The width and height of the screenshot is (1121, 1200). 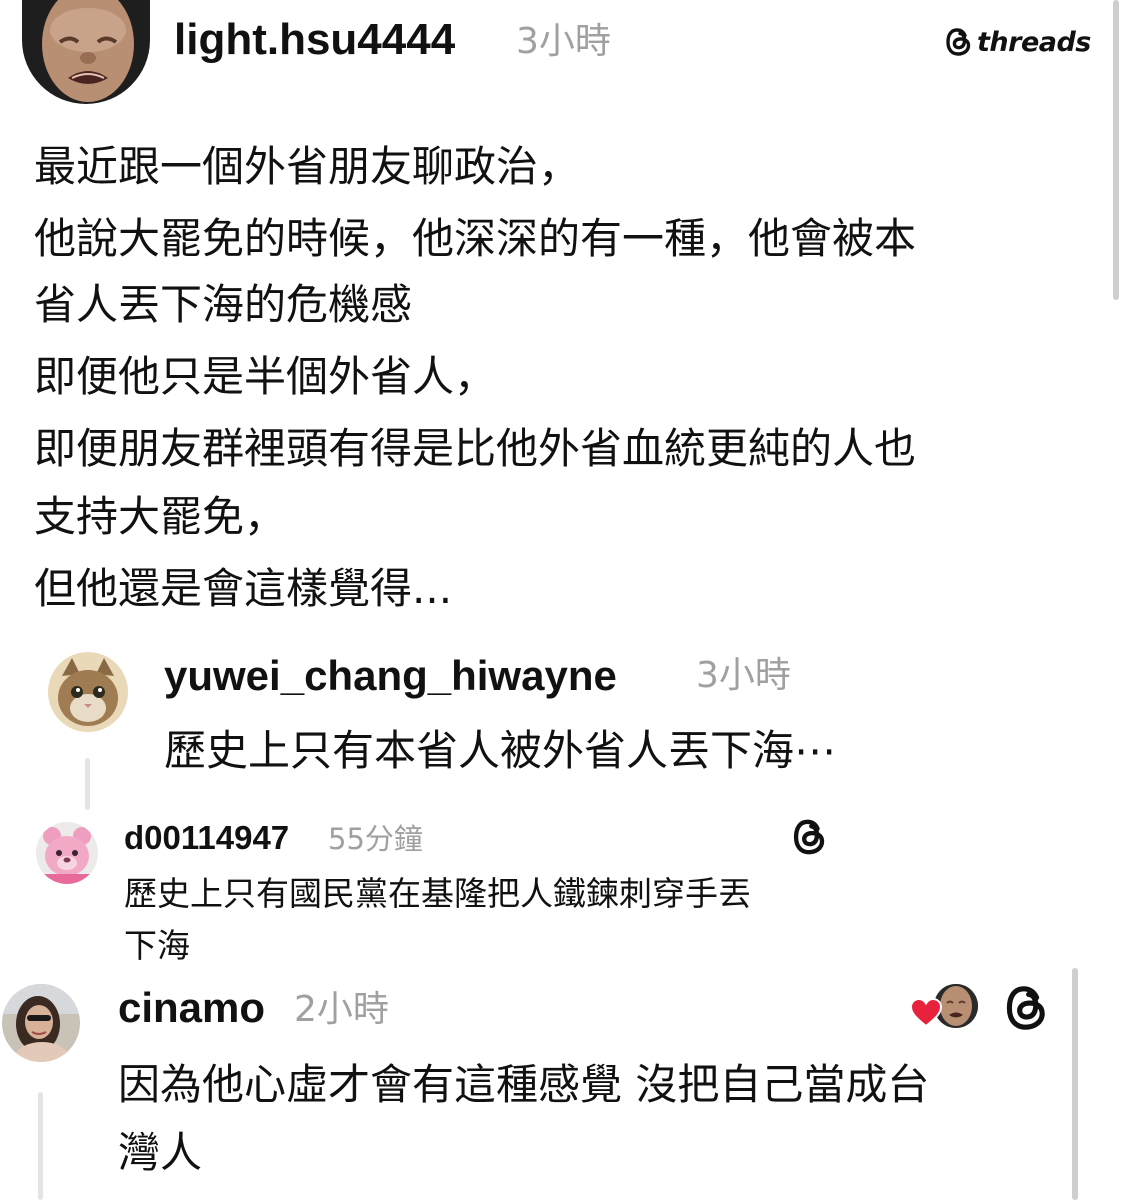 I want to click on reply-body-line: 灣人, so click(x=160, y=1152).